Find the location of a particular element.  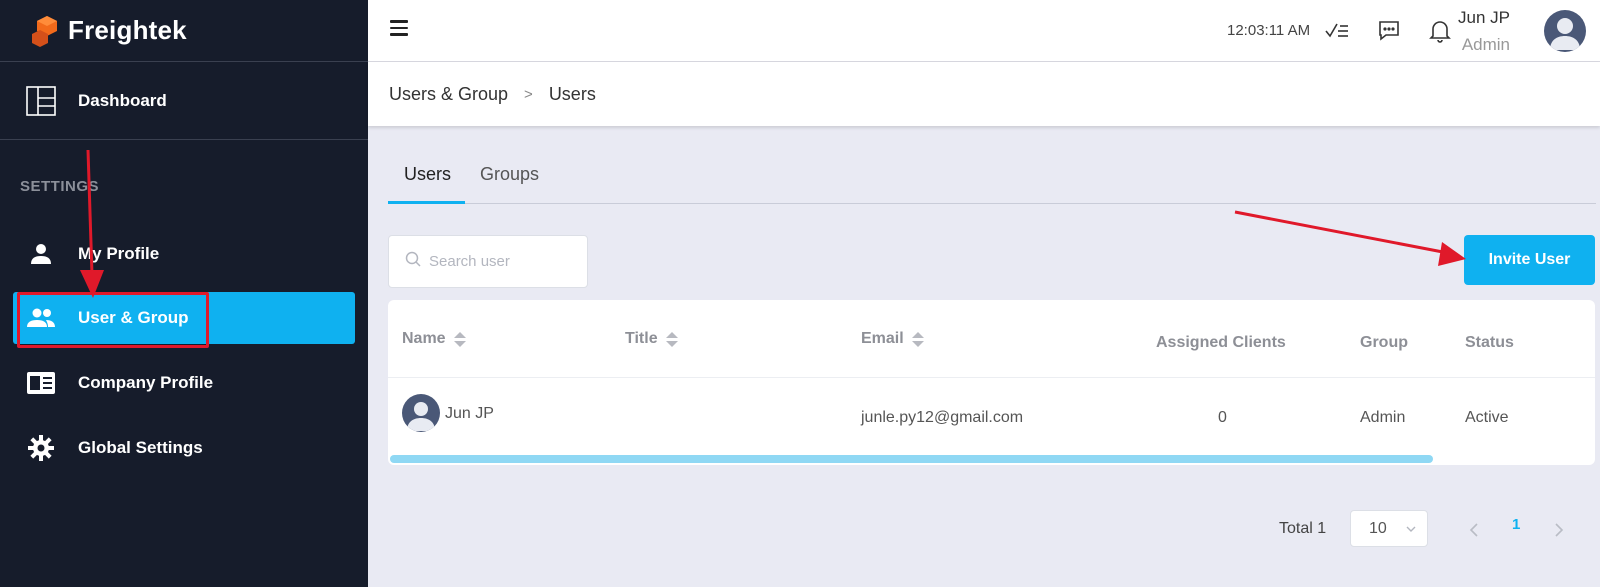

freightek-logo-icon is located at coordinates (47, 31).